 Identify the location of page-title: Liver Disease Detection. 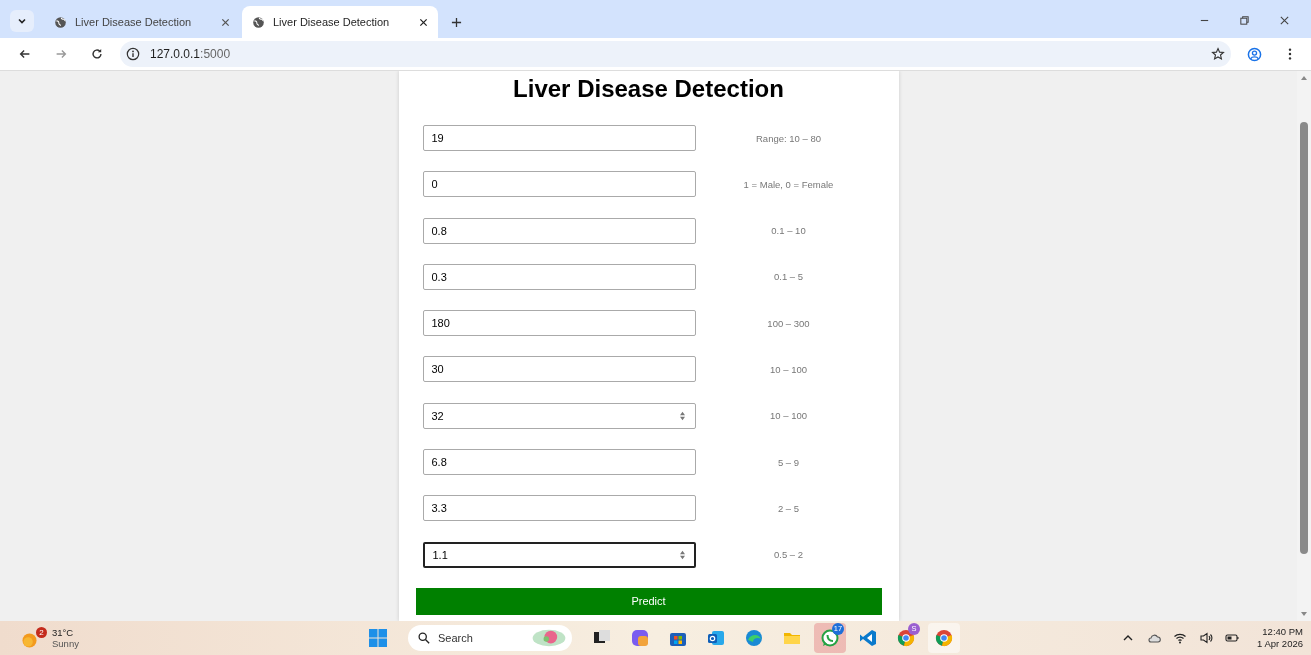
(648, 89).